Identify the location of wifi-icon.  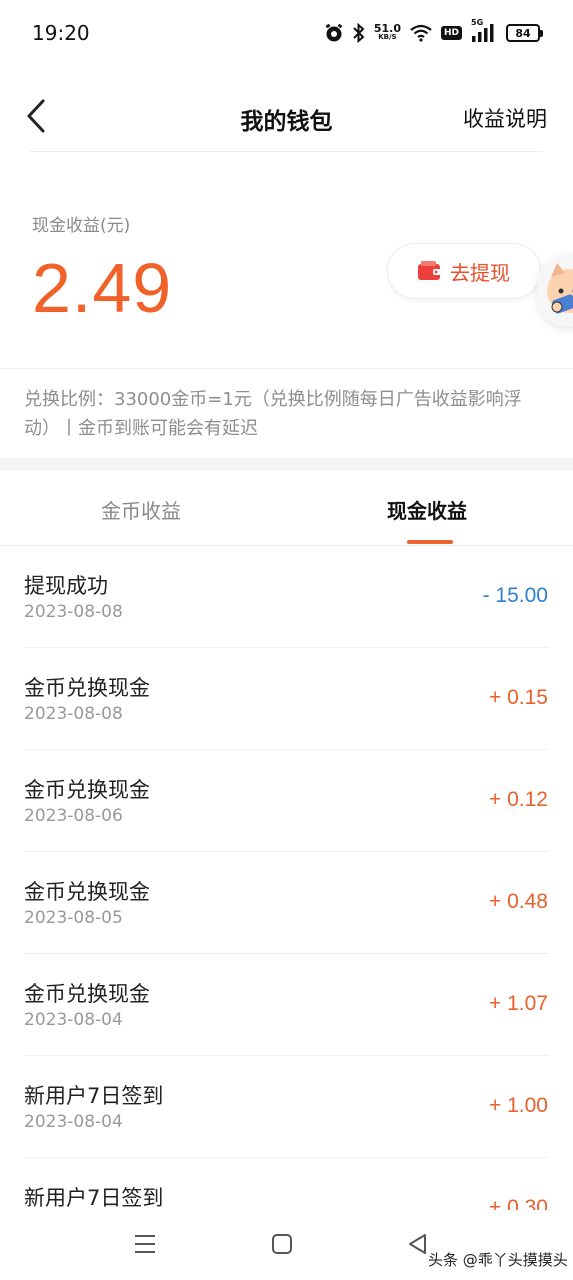
(421, 33).